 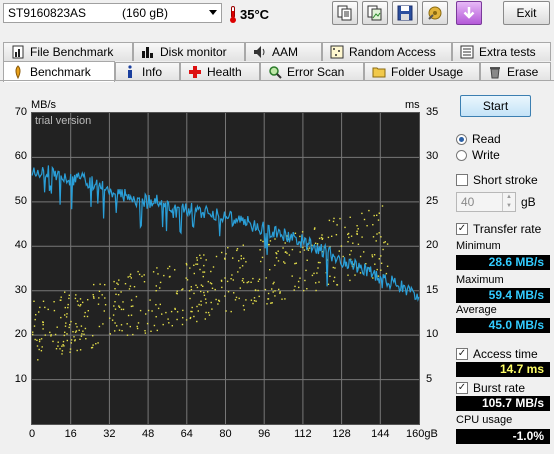 What do you see at coordinates (486, 202) in the screenshot?
I see `short-stroke-spinner: 40 ▲ ▼` at bounding box center [486, 202].